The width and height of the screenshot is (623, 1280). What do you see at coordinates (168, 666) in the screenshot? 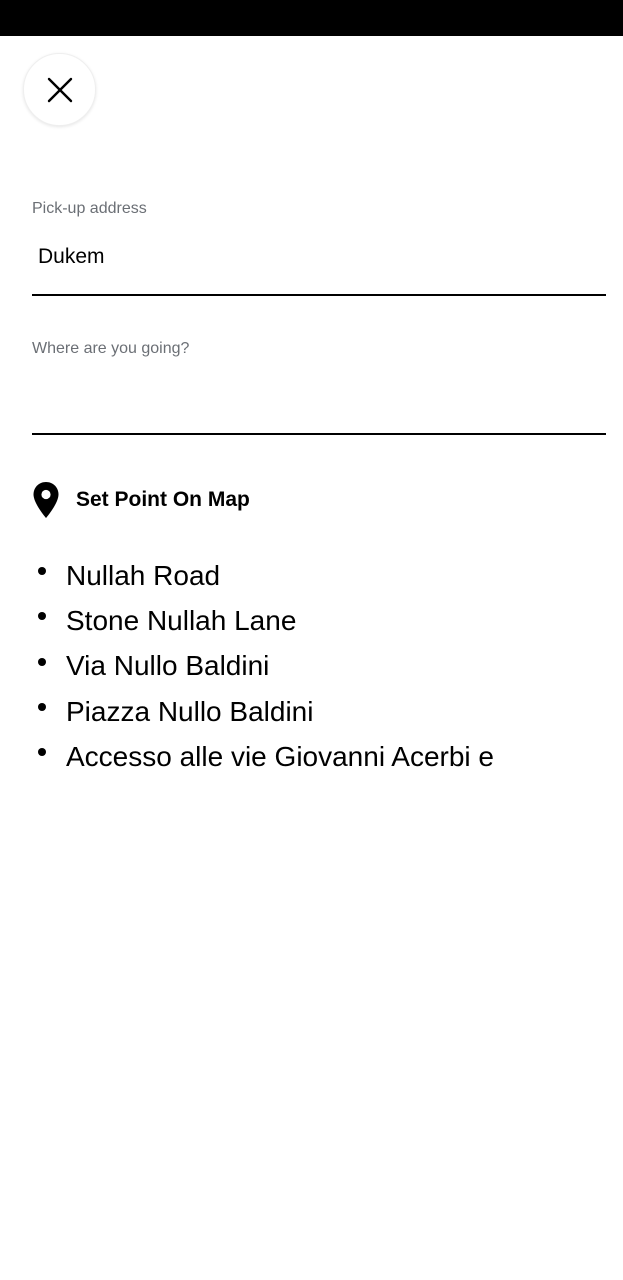
I see `suggestion-label: Via Nullo Baldini` at bounding box center [168, 666].